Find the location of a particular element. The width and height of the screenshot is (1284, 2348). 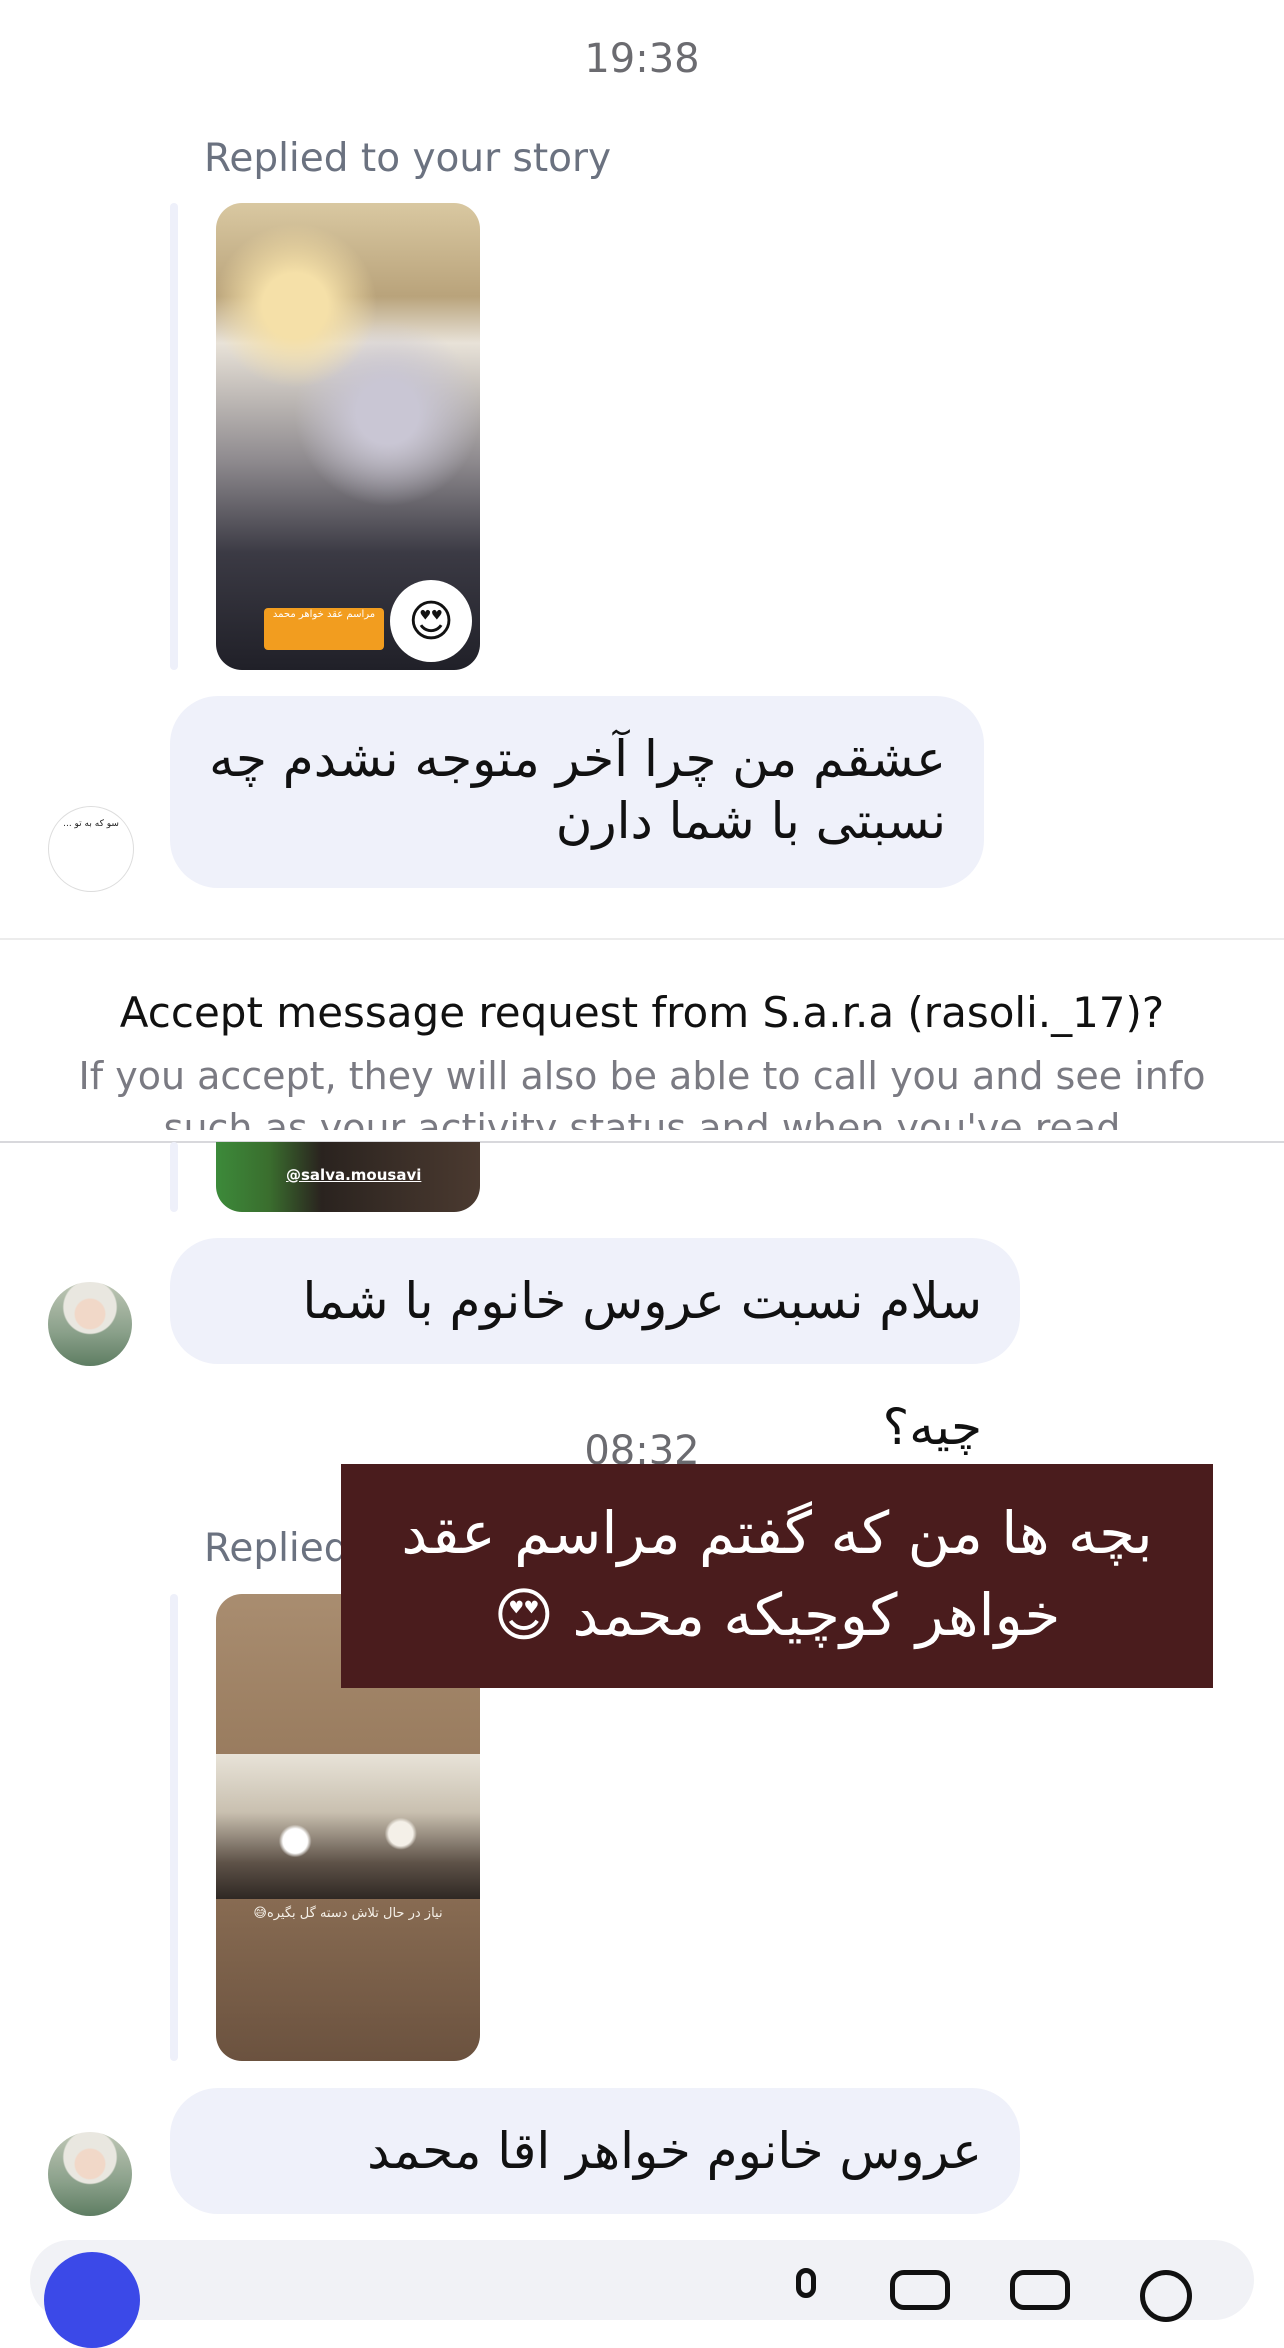

message-bubble: سلام نسبت عروس خانوم با شما چیه؟ is located at coordinates (595, 1347).